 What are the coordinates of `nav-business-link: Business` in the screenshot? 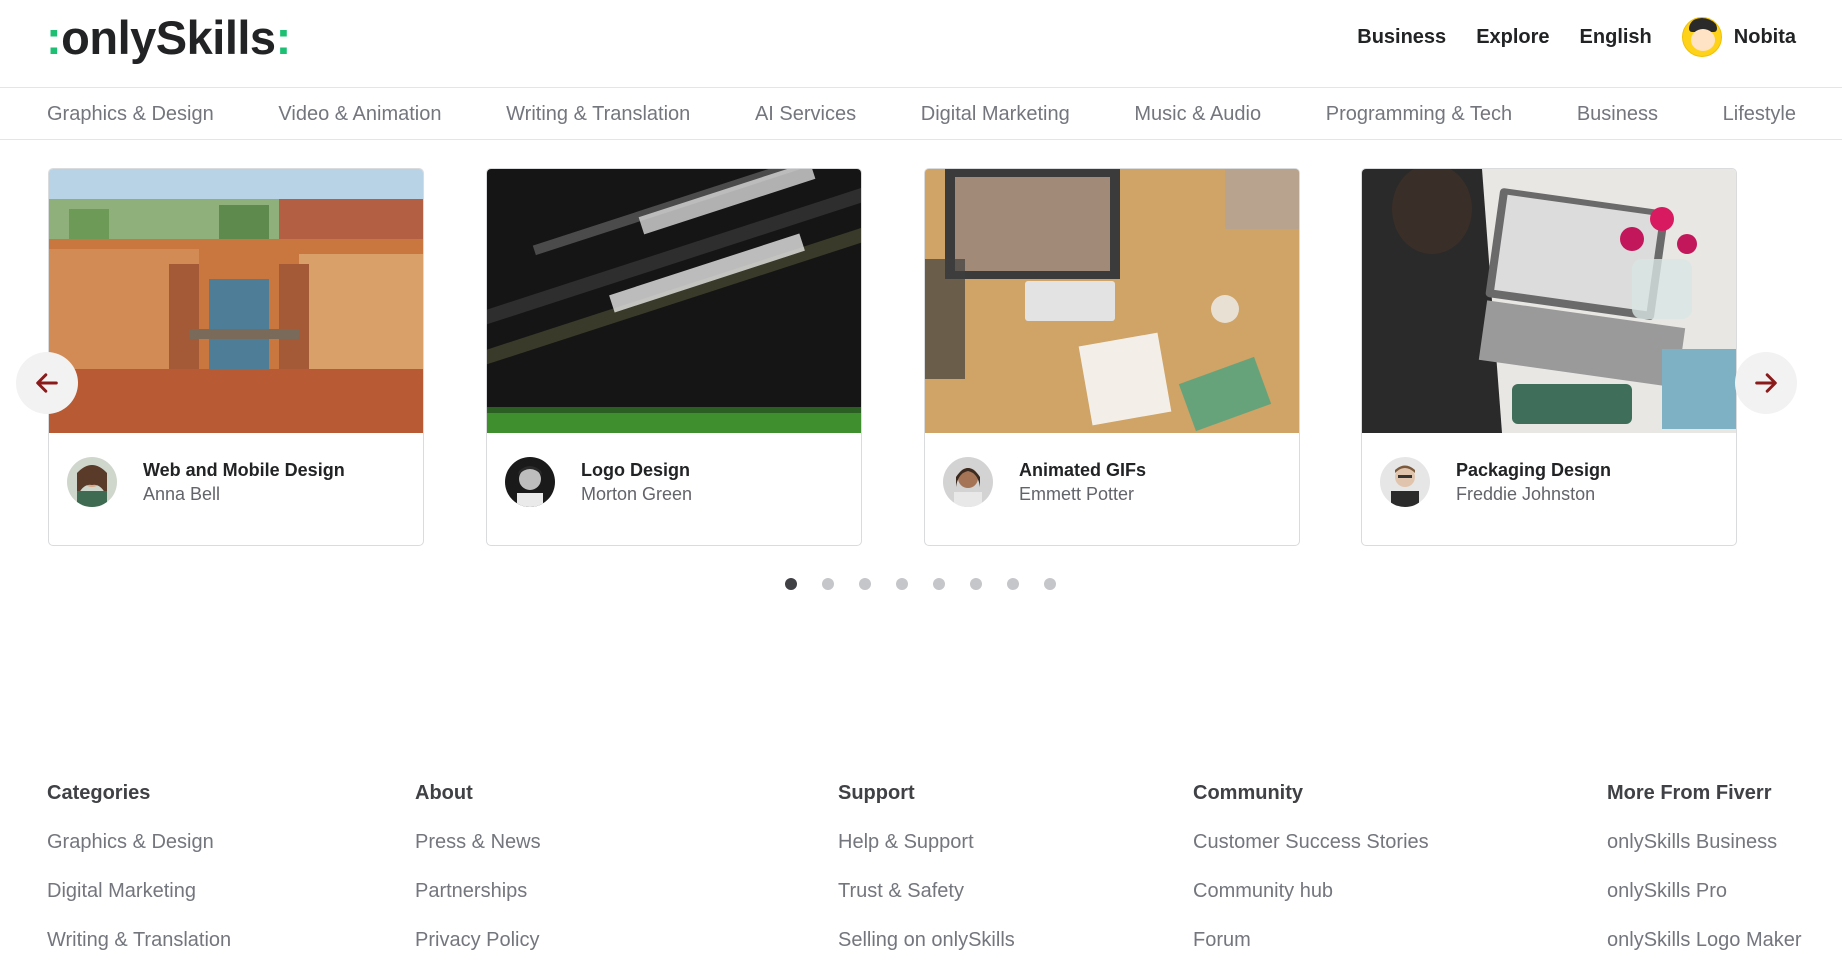 It's located at (1401, 37).